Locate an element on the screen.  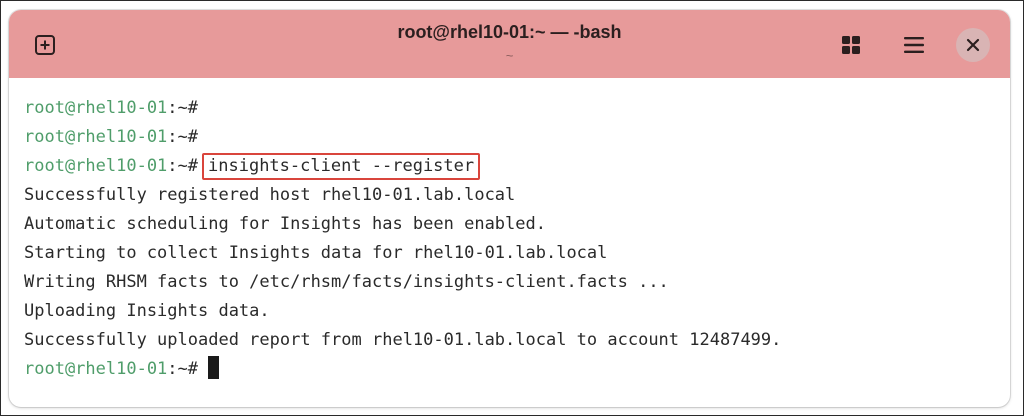
main-menu-button is located at coordinates (914, 45).